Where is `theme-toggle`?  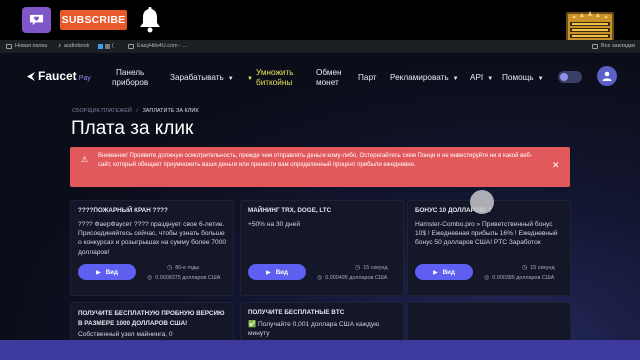 theme-toggle is located at coordinates (570, 77).